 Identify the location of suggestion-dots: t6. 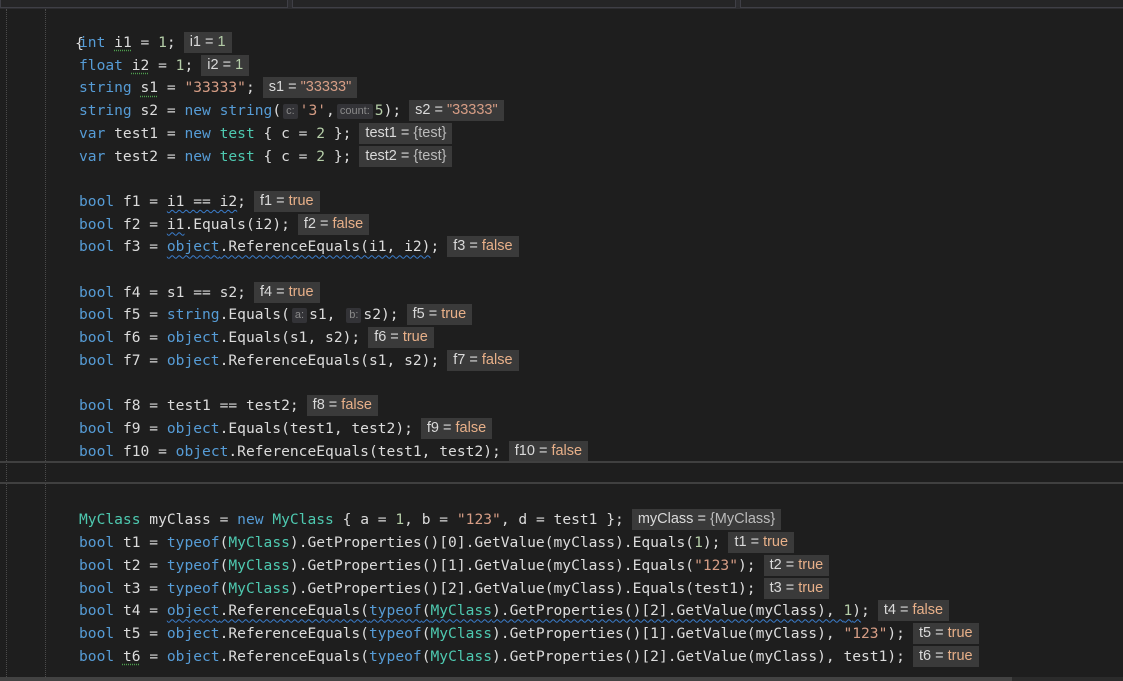
(131, 657).